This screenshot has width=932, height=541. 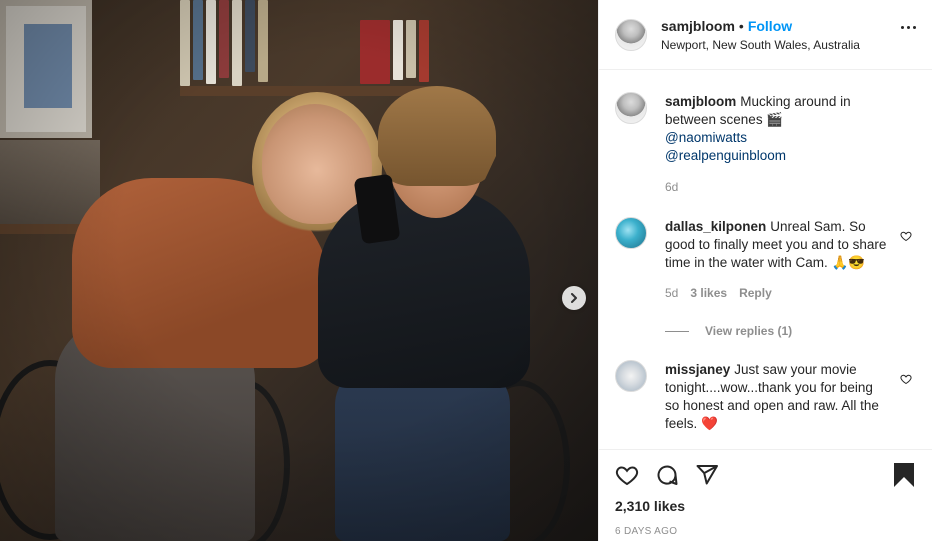 What do you see at coordinates (765, 506) in the screenshot?
I see `likes-count: 2,310 likes` at bounding box center [765, 506].